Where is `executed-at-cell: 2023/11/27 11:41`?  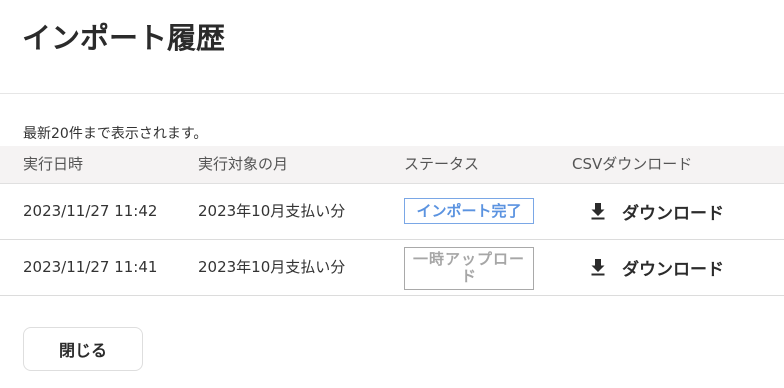
executed-at-cell: 2023/11/27 11:41 is located at coordinates (90, 267).